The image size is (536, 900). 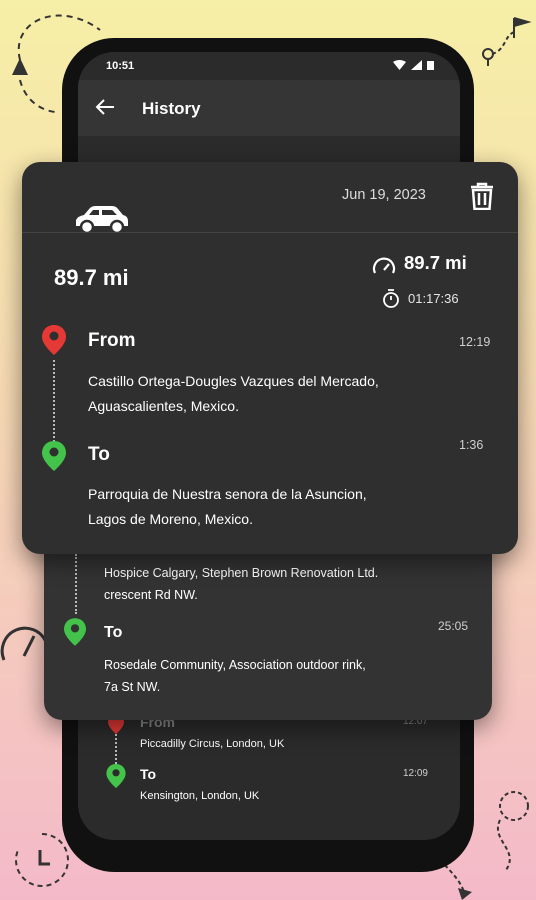 I want to click on trip-distance: 89.7 mi, so click(x=91, y=277).